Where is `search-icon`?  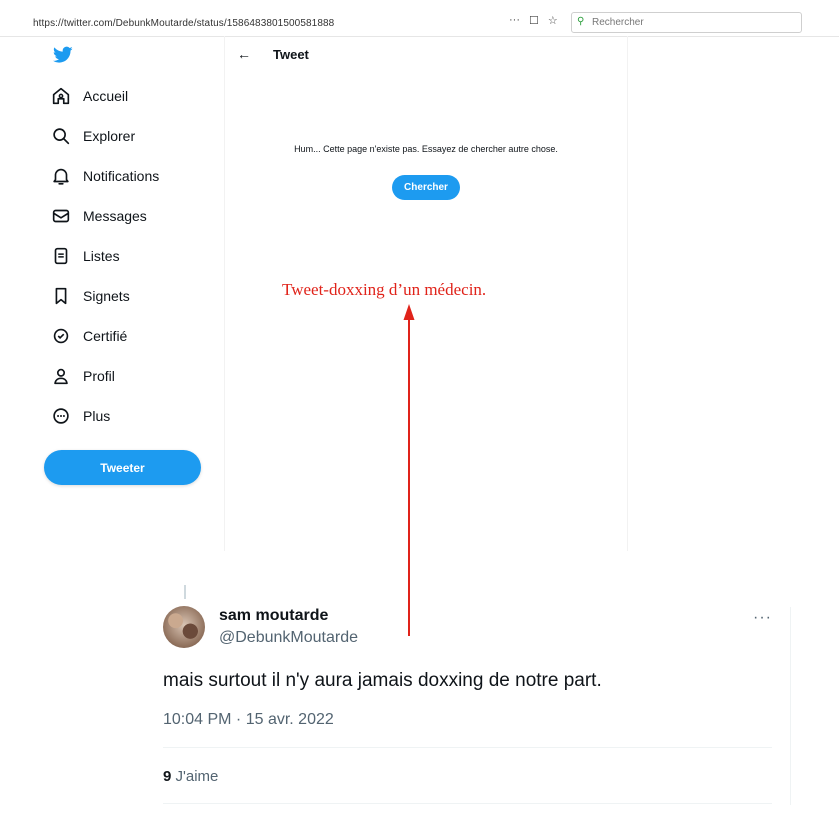
search-icon is located at coordinates (61, 136).